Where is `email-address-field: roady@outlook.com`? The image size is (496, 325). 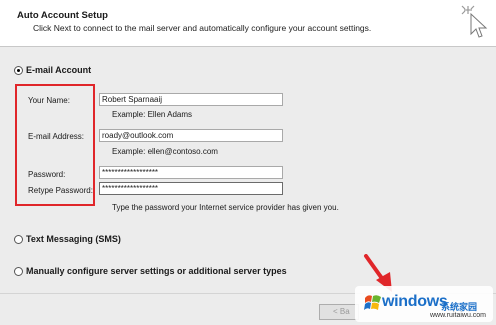 email-address-field: roady@outlook.com is located at coordinates (191, 135).